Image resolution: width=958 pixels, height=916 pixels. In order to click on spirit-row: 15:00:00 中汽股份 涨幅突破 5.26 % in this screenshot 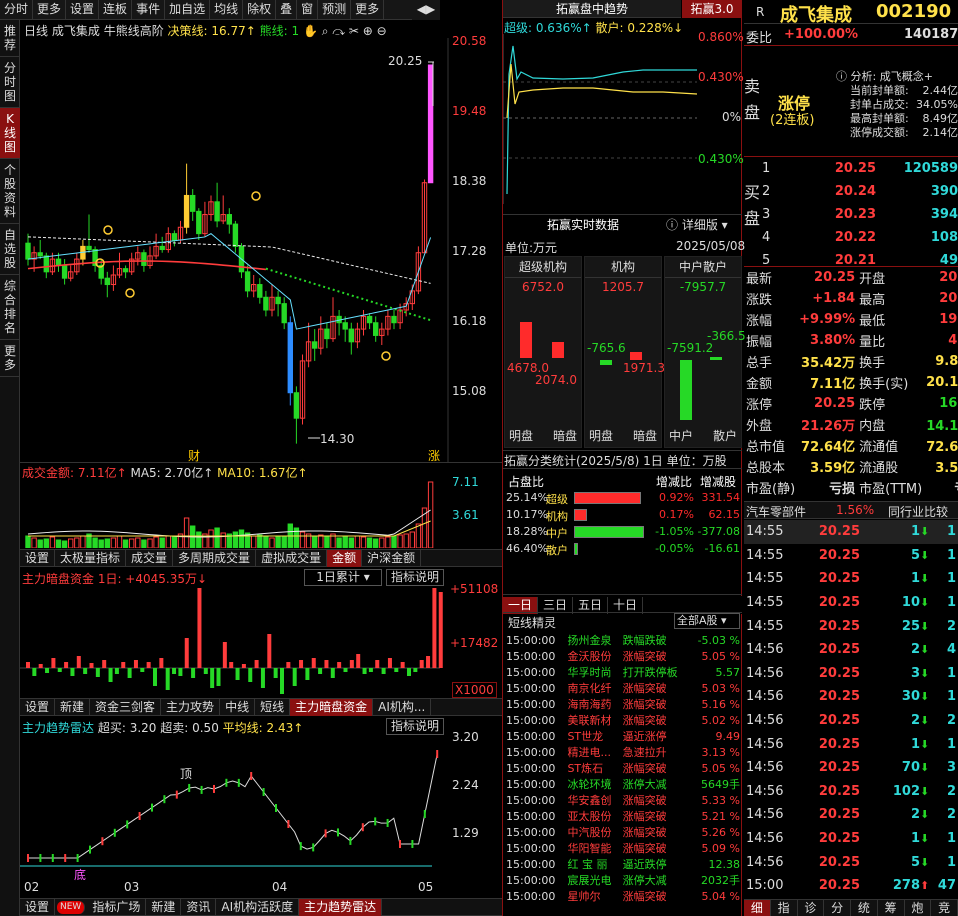, I will do `click(623, 832)`.